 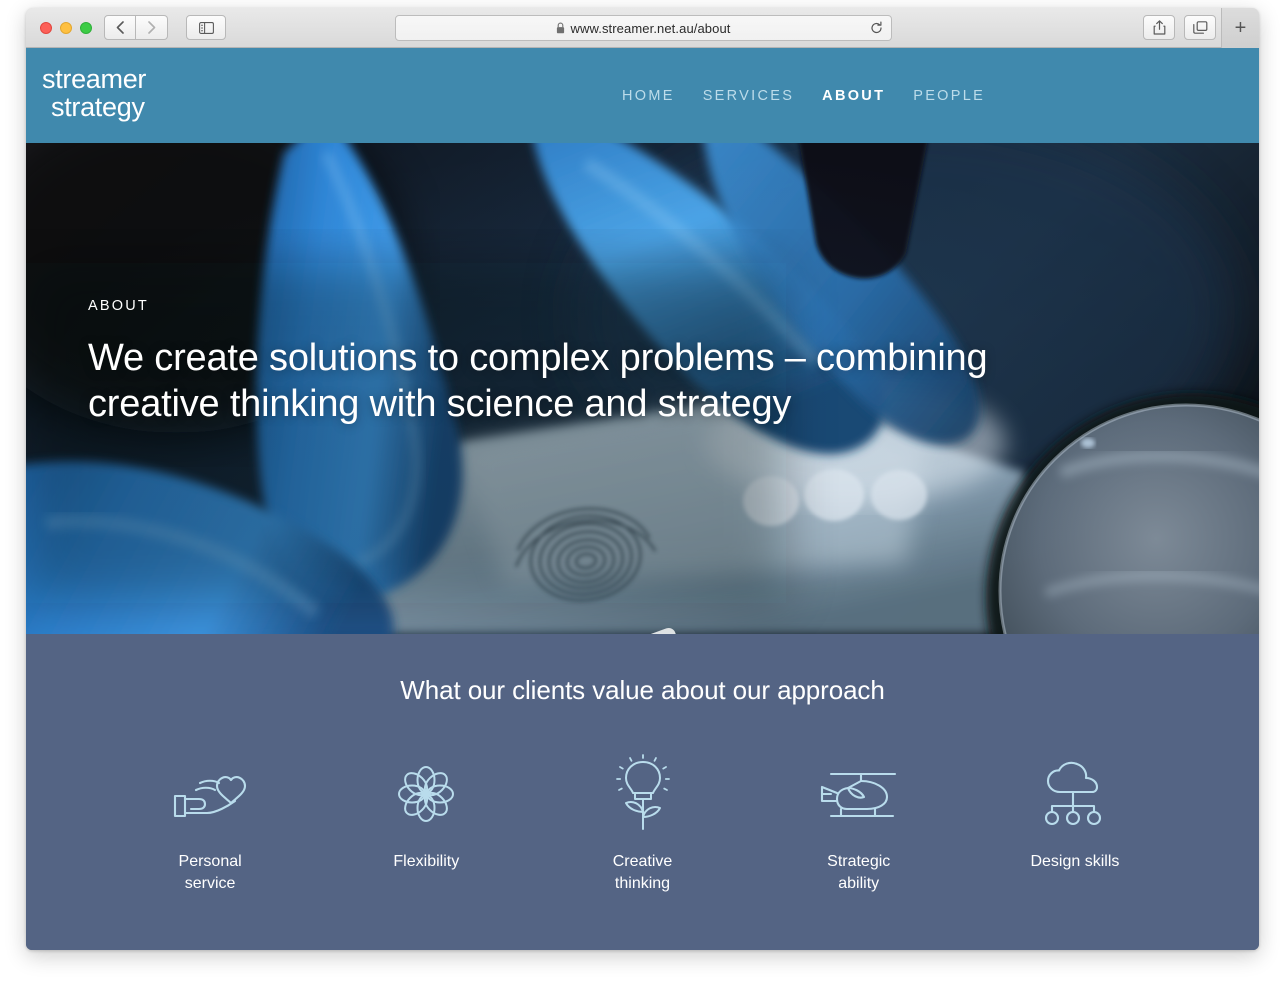 What do you see at coordinates (859, 794) in the screenshot?
I see `helicopter-icon` at bounding box center [859, 794].